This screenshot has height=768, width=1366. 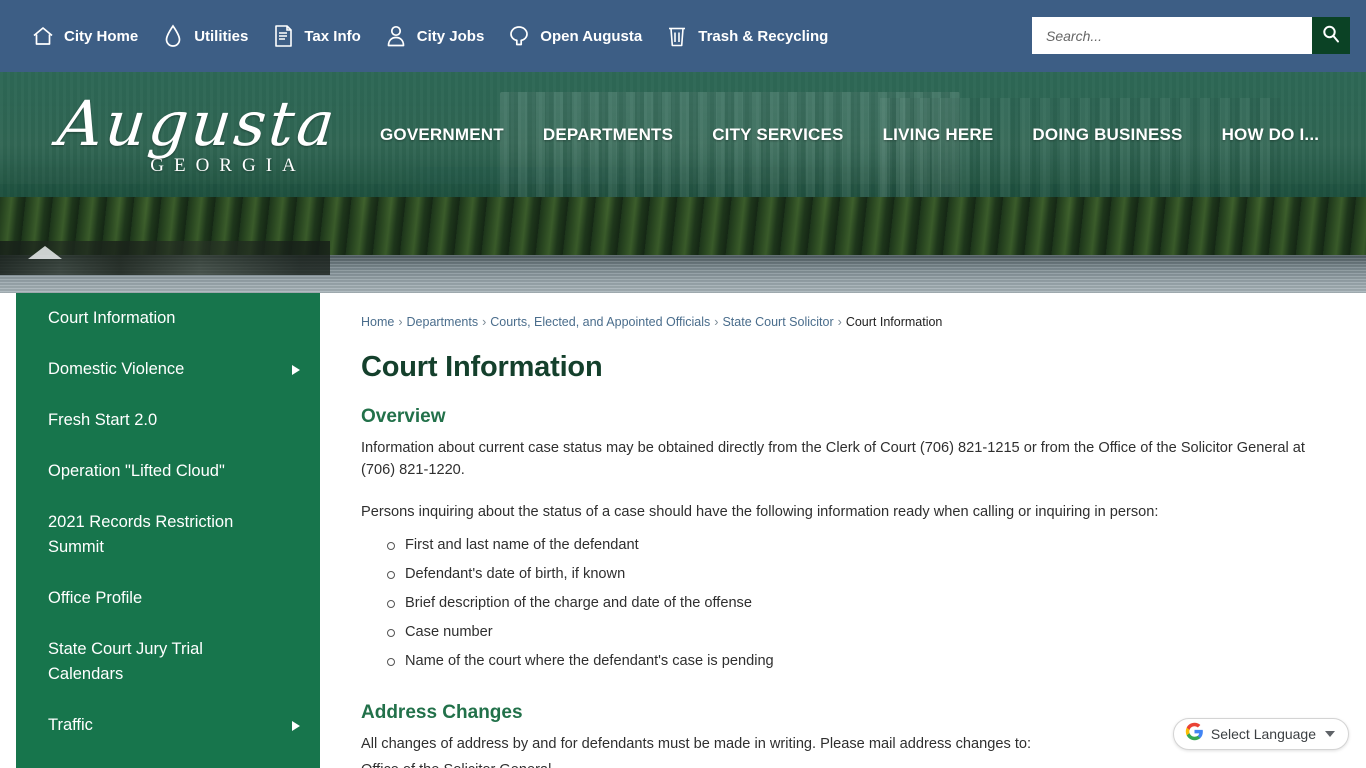 I want to click on nav-item-city-services: CITY SERVICES, so click(x=777, y=135).